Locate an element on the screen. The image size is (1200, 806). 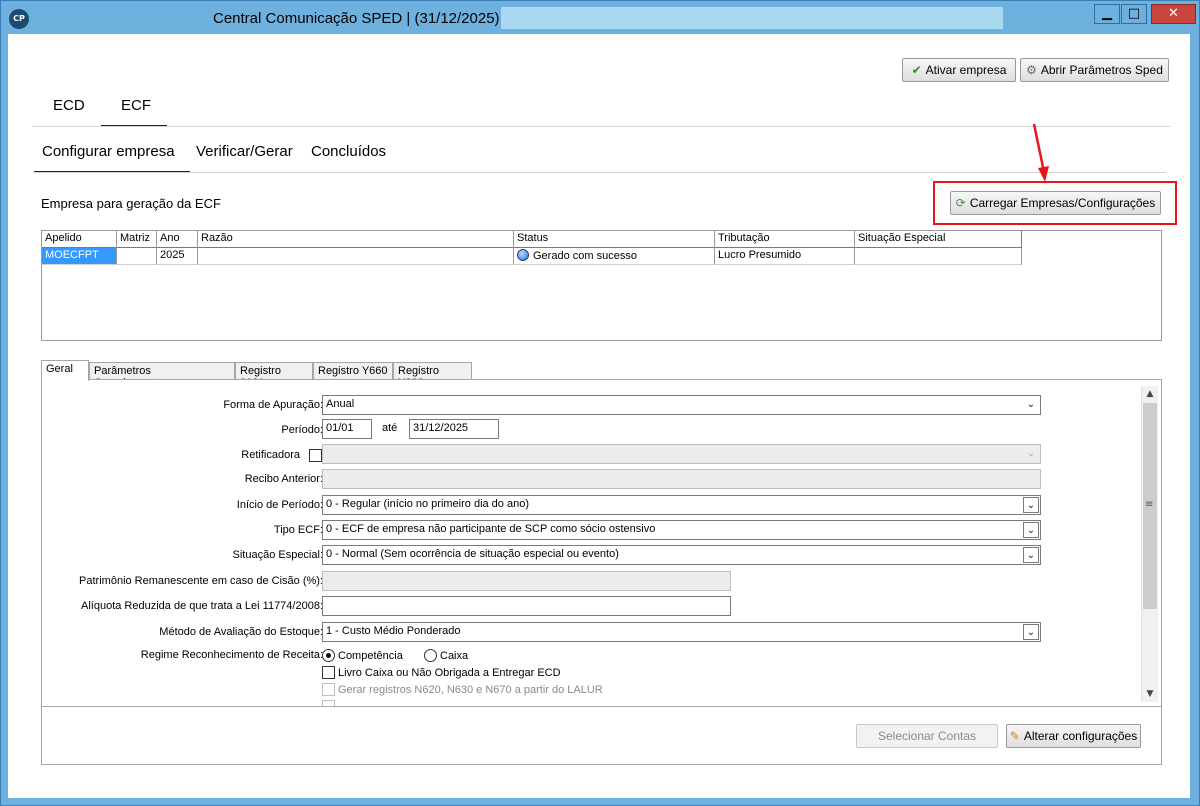
change-config-button: ✎ Alterar configurações is located at coordinates (1073, 736).